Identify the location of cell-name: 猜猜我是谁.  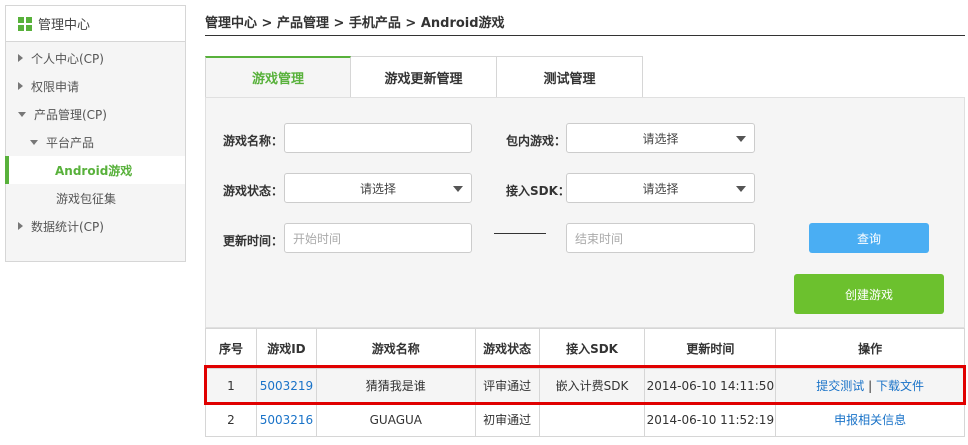
(395, 385).